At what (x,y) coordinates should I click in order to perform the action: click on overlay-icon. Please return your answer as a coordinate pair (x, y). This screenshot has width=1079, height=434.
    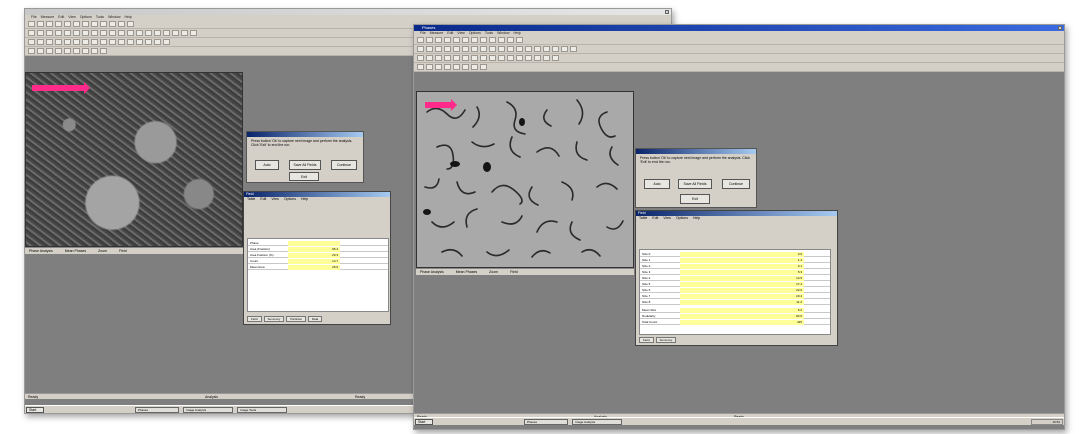
    Looking at the image, I should click on (175, 33).